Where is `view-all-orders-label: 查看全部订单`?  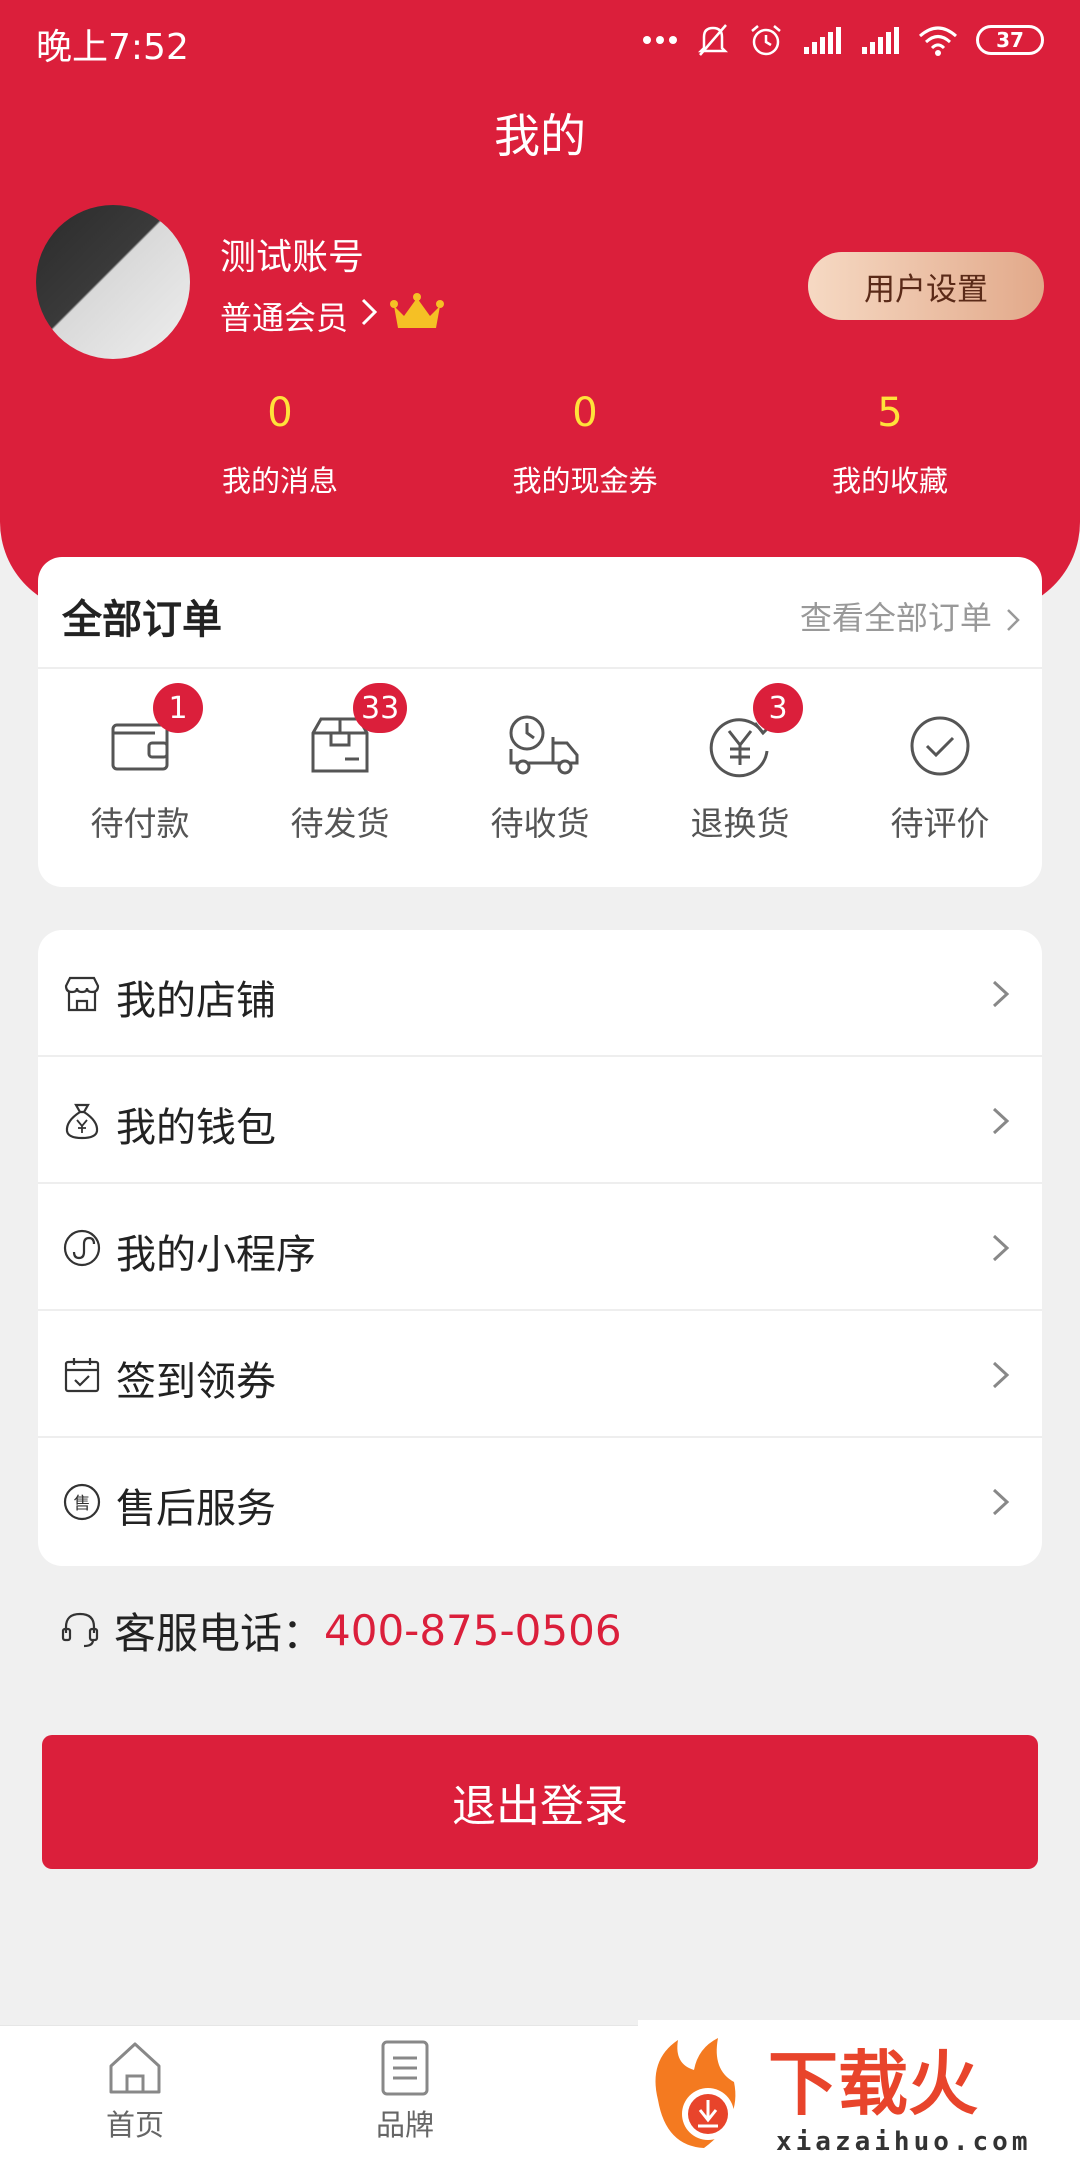 view-all-orders-label: 查看全部订单 is located at coordinates (895, 618).